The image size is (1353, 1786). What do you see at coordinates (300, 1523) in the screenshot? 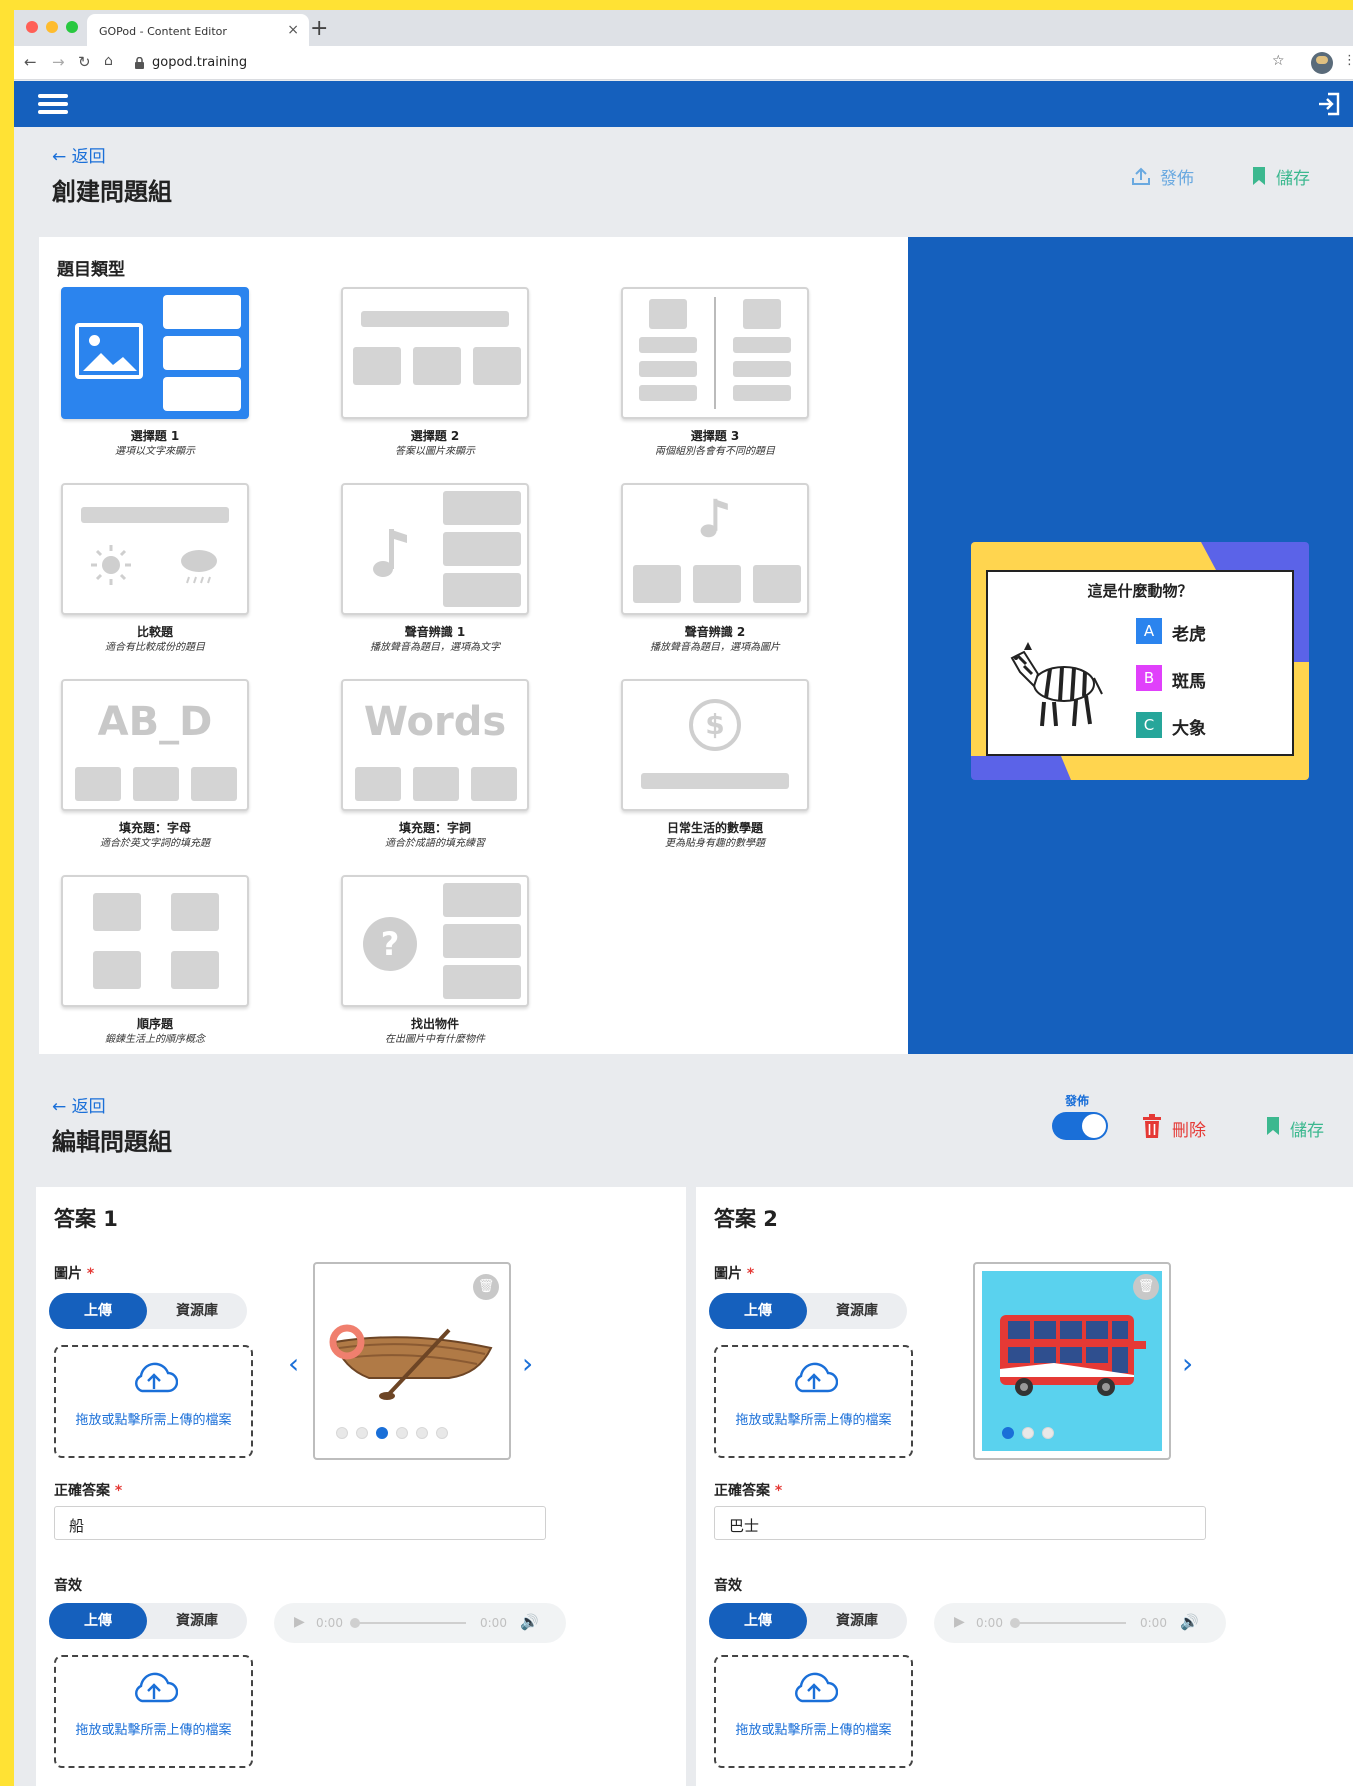
I see `correct-answer-input: 船` at bounding box center [300, 1523].